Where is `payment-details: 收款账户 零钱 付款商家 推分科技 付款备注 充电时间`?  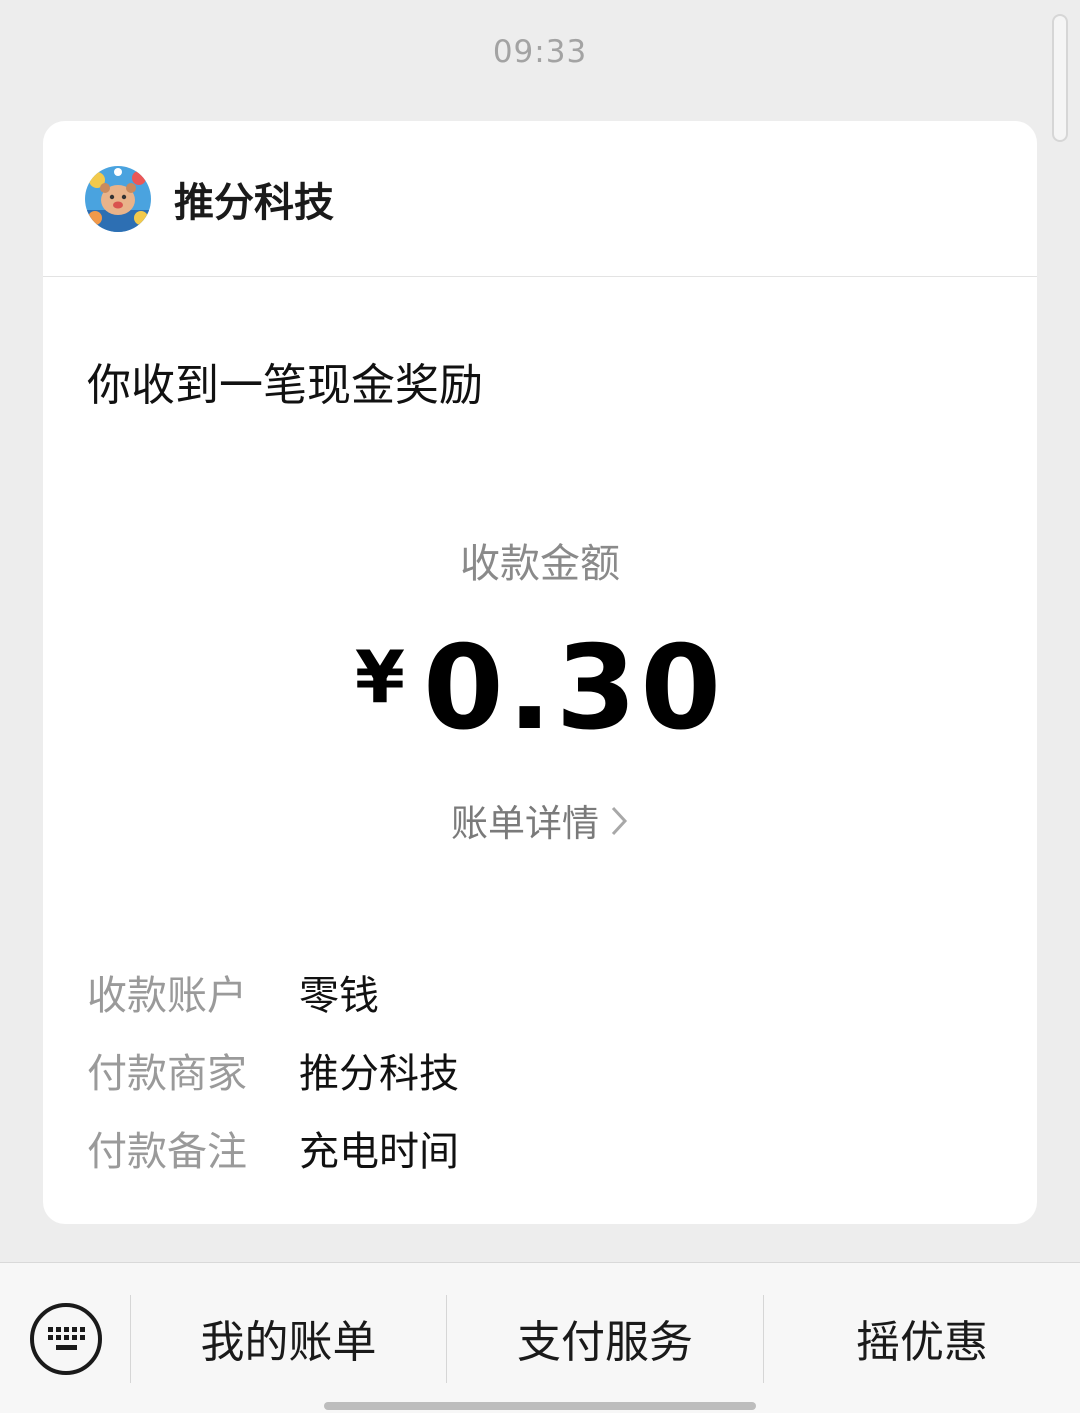 payment-details: 收款账户 零钱 付款商家 推分科技 付款备注 充电时间 is located at coordinates (273, 1070).